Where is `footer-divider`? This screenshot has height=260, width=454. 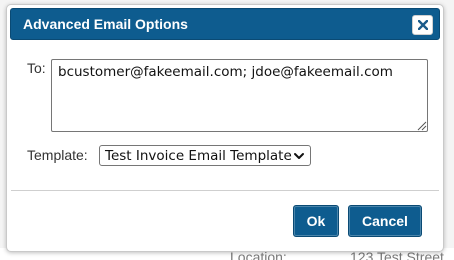 footer-divider is located at coordinates (225, 190).